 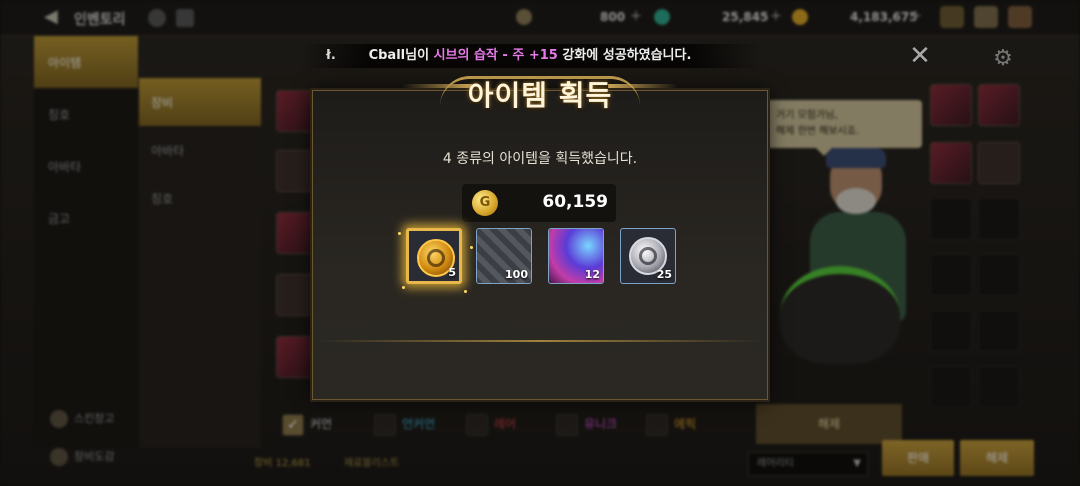 I want to click on reward-item-silver-emblem: 25, so click(x=648, y=256).